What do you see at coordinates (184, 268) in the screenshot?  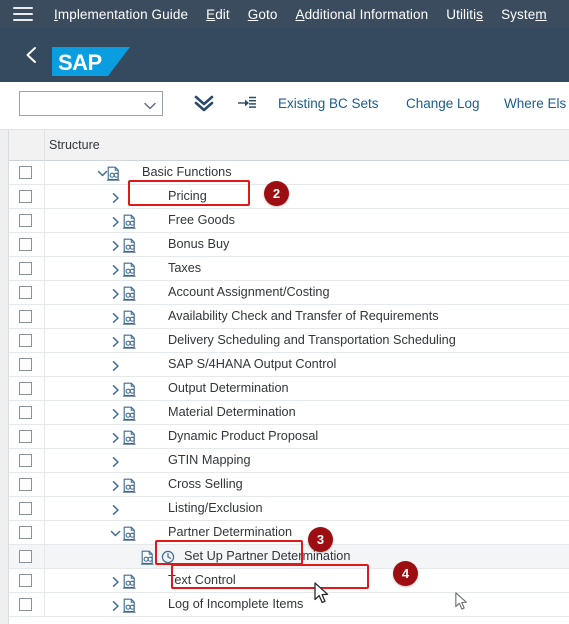 I see `tree-node-label: Taxes` at bounding box center [184, 268].